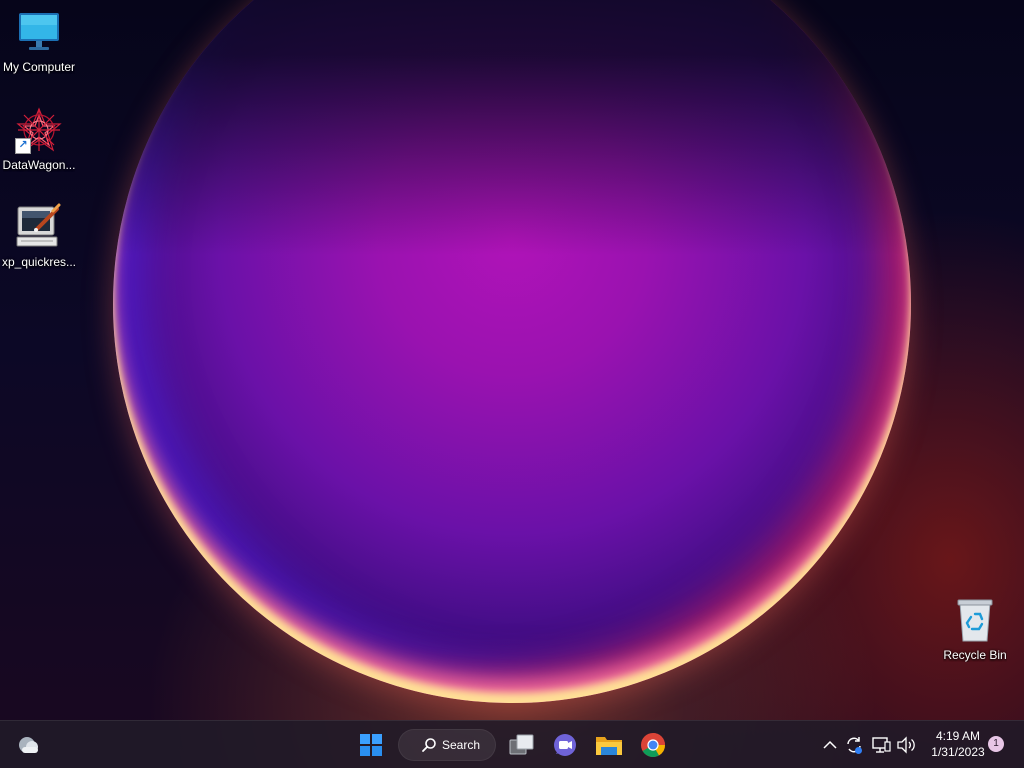 This screenshot has width=1024, height=768. I want to click on sync-icon, so click(854, 745).